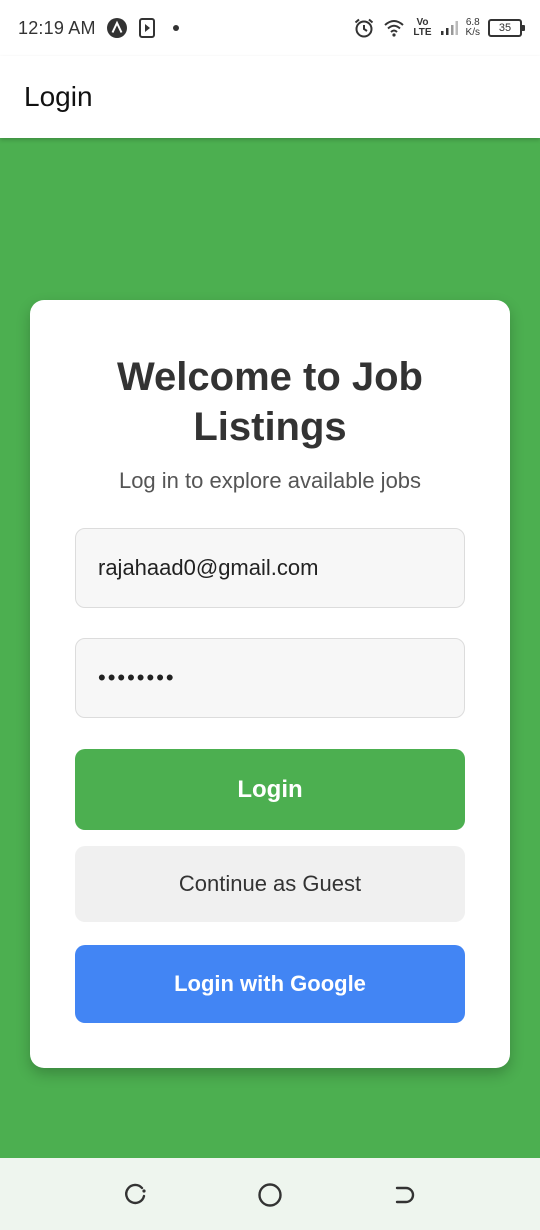 Image resolution: width=540 pixels, height=1230 pixels. I want to click on signal-icon, so click(449, 28).